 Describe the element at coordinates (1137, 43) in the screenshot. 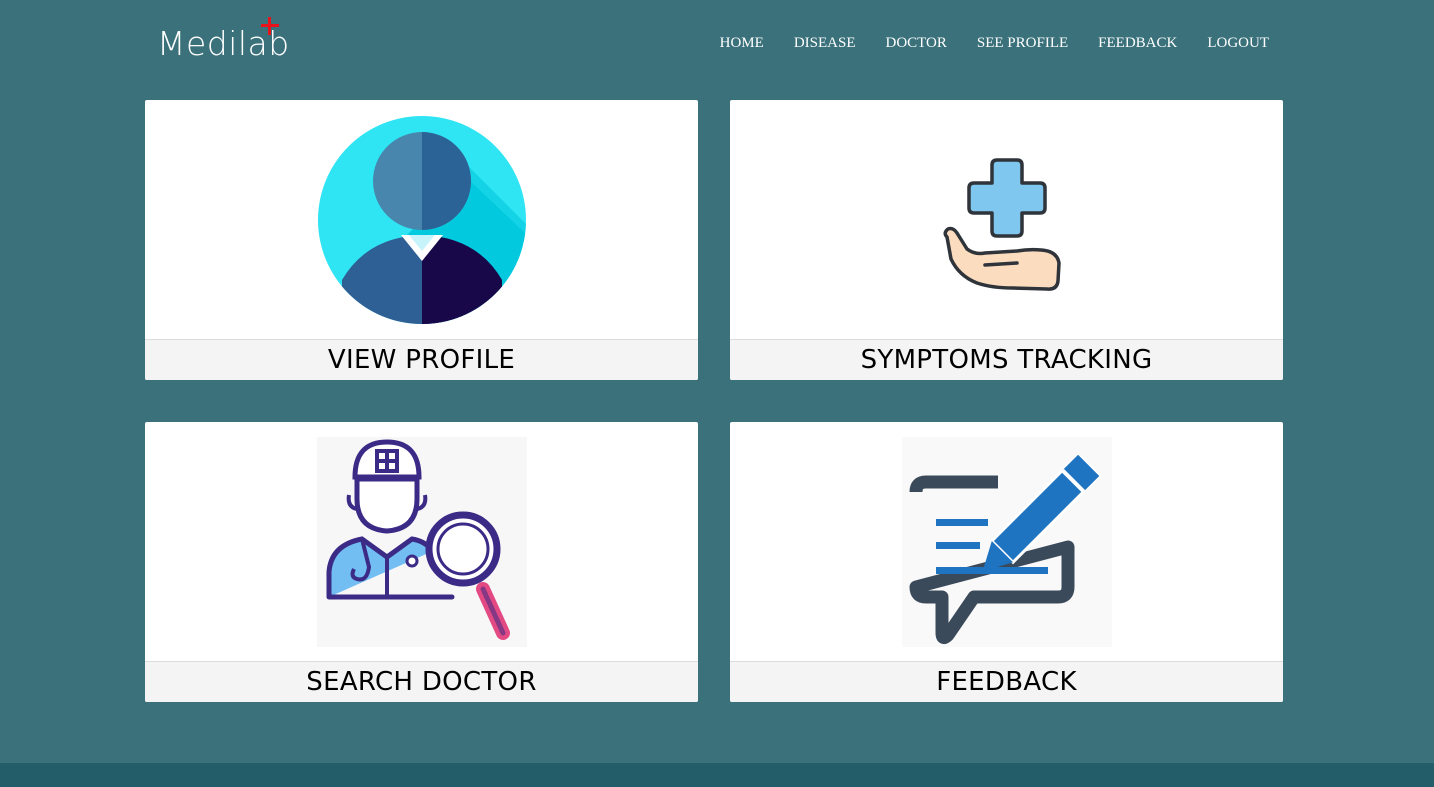

I see `nav-feedback: FEEDBACK` at that location.